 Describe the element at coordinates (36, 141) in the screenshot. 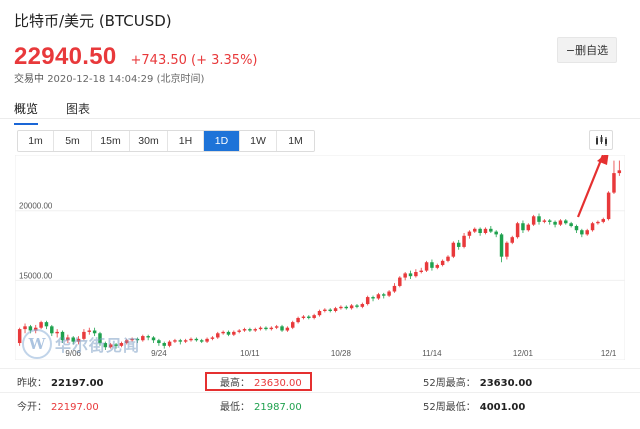

I see `period-1m: 1m` at that location.